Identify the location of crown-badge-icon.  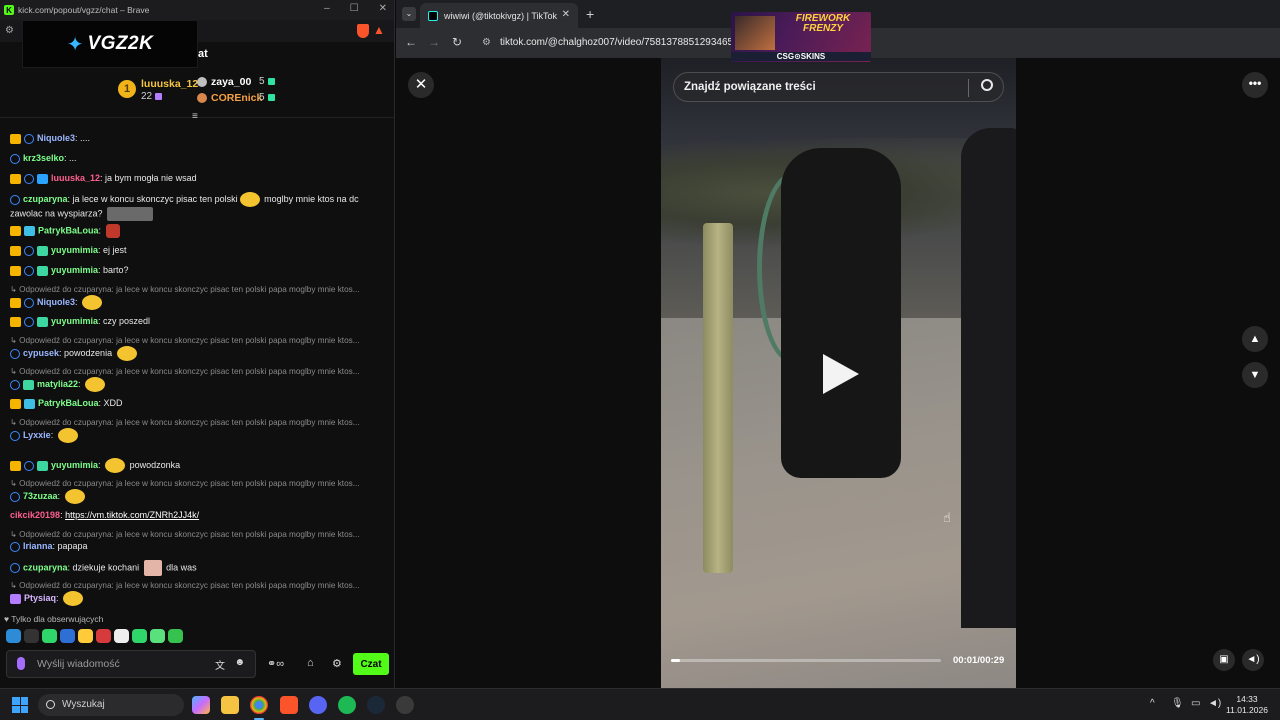
(15, 321).